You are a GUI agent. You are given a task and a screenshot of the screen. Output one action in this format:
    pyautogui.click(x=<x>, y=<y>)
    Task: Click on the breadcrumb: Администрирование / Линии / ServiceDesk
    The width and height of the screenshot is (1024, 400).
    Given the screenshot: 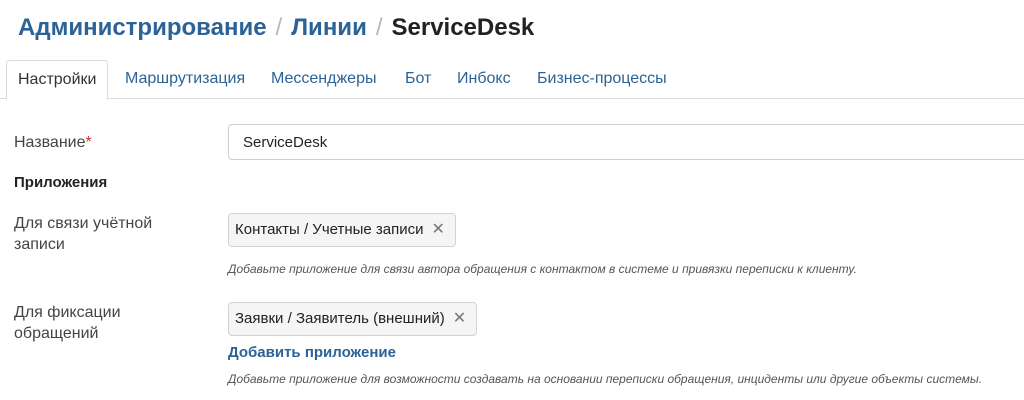 What is the action you would take?
    pyautogui.click(x=276, y=28)
    